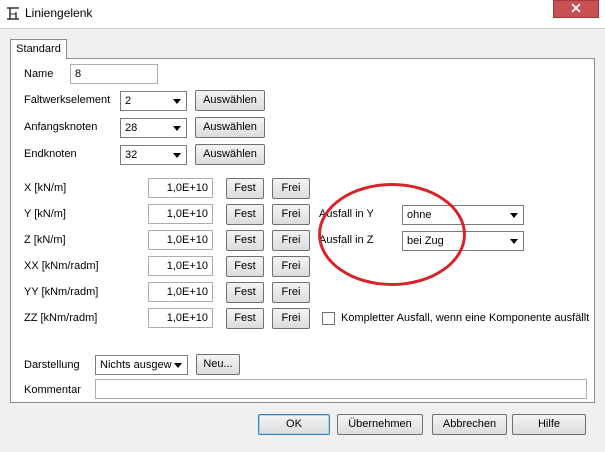 The height and width of the screenshot is (452, 605). What do you see at coordinates (180, 266) in the screenshot?
I see `spring-input-xx` at bounding box center [180, 266].